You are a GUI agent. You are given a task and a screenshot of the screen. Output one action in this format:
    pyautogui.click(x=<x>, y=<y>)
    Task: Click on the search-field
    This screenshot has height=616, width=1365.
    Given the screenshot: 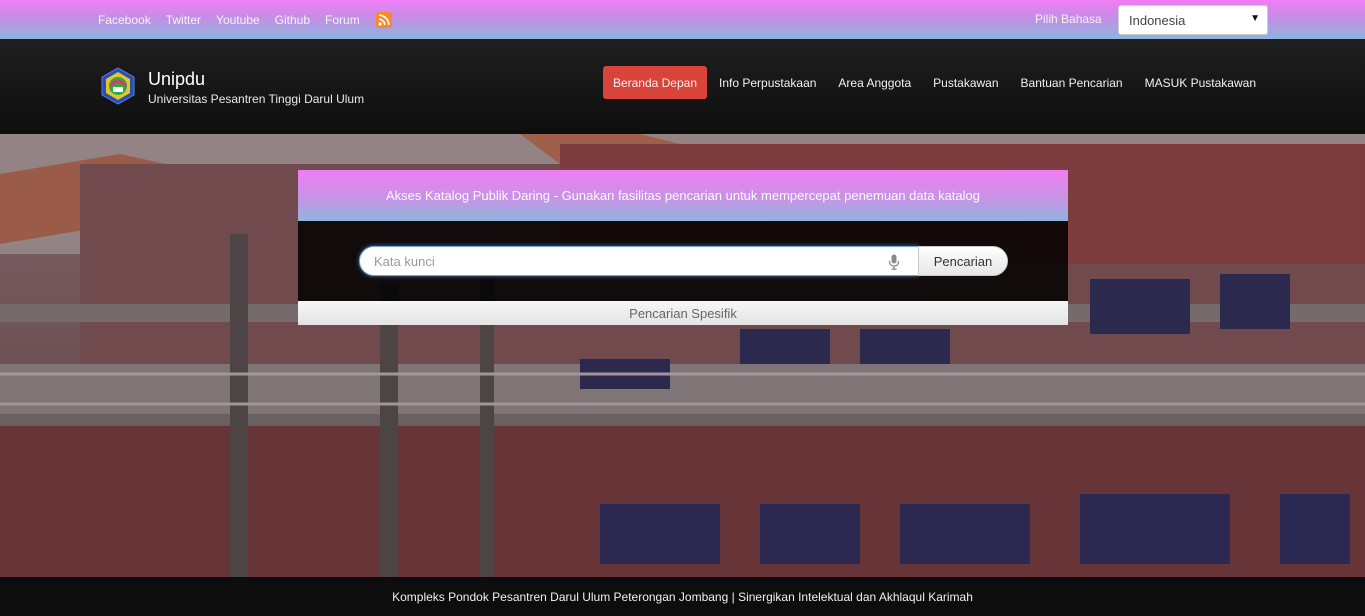 What is the action you would take?
    pyautogui.click(x=639, y=261)
    